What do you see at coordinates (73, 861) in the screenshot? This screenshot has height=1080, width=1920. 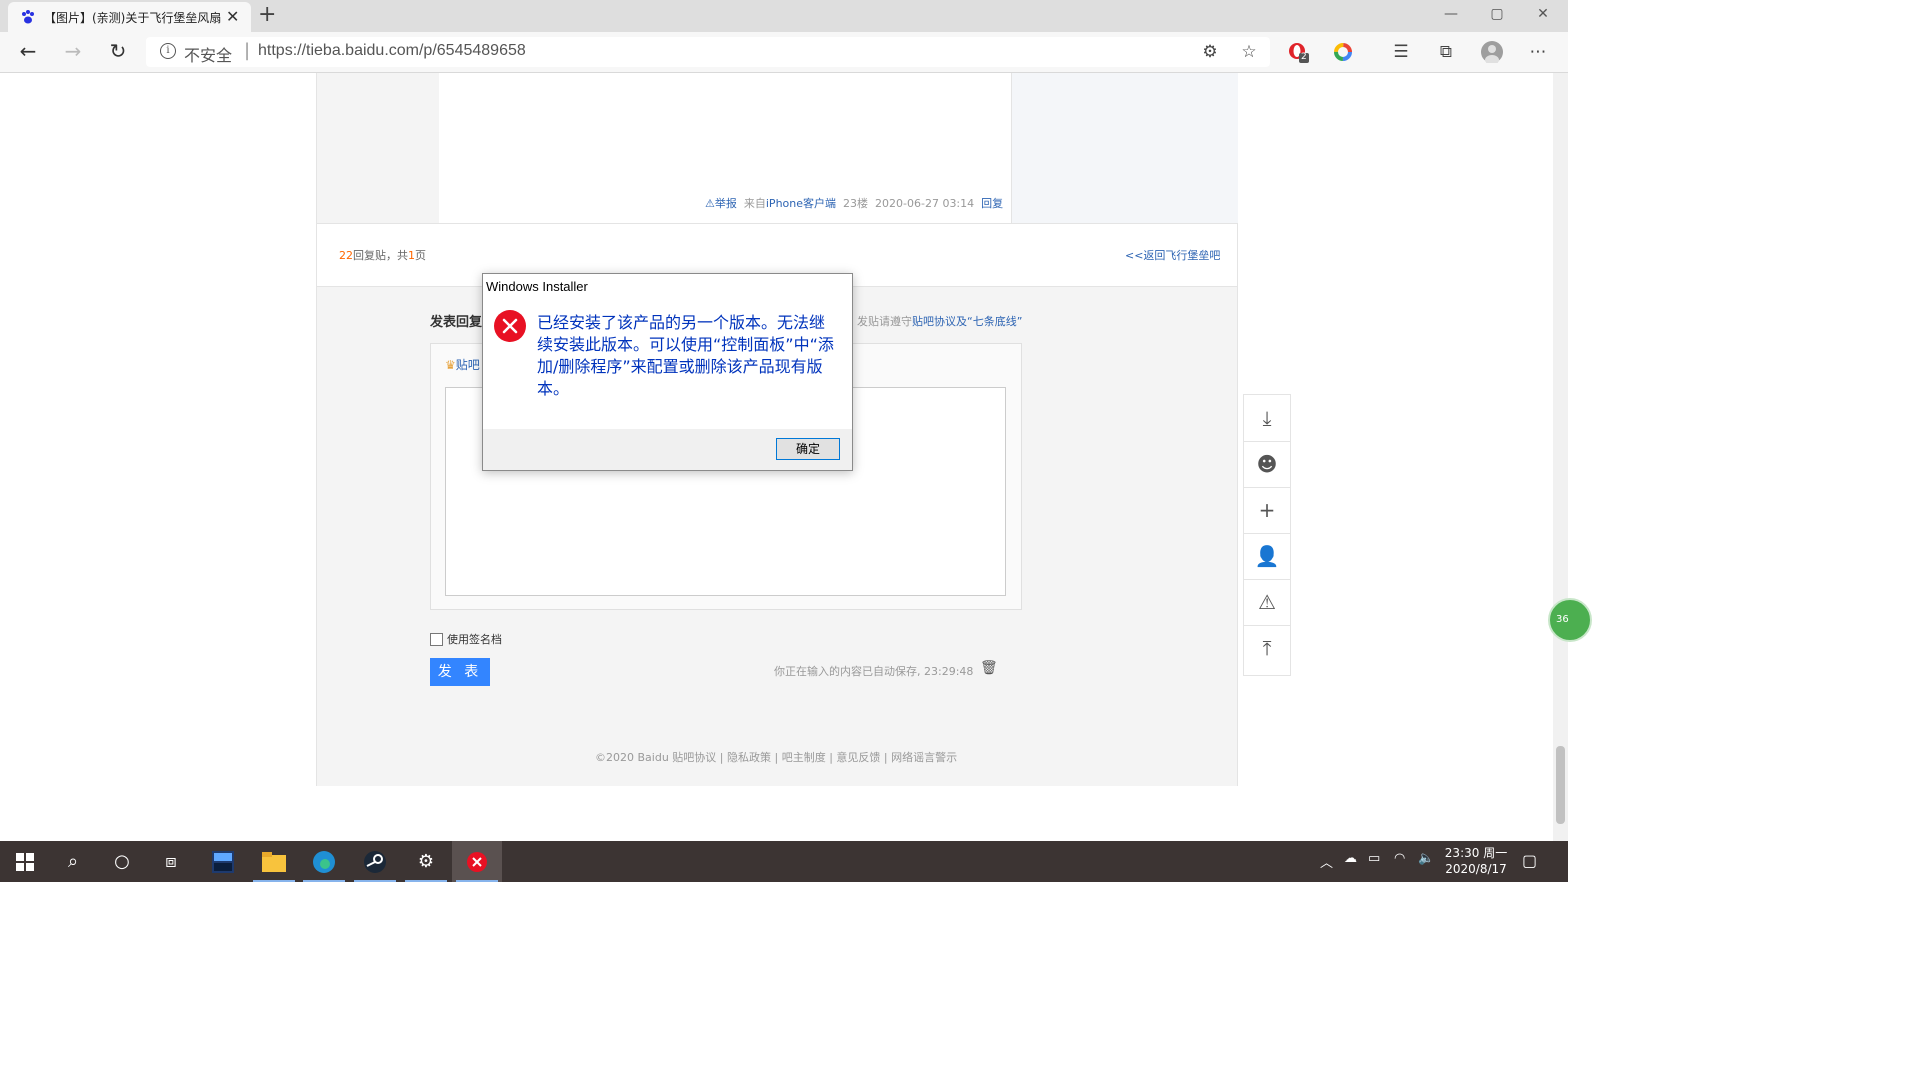 I see `search-icon: ⌕` at bounding box center [73, 861].